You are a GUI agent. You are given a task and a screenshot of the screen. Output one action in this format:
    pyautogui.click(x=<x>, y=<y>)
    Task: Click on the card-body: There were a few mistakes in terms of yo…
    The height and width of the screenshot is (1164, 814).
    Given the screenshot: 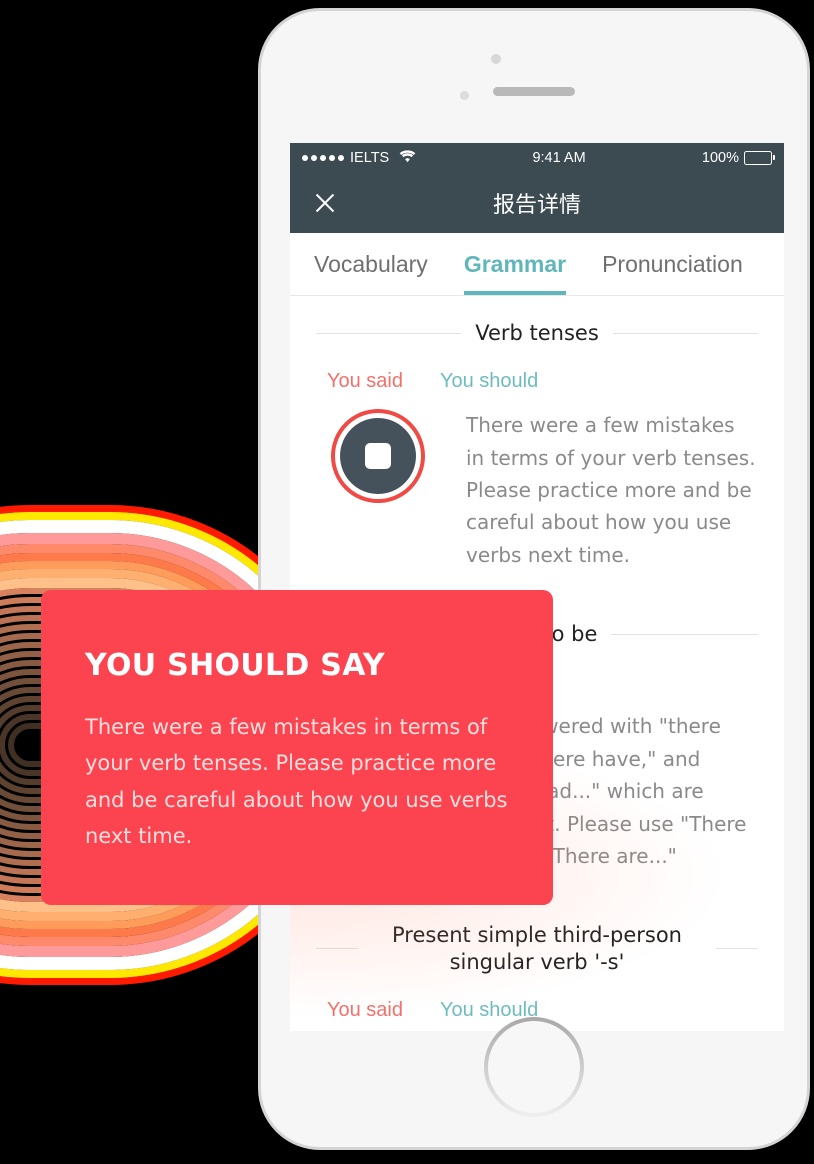 What is the action you would take?
    pyautogui.click(x=296, y=781)
    